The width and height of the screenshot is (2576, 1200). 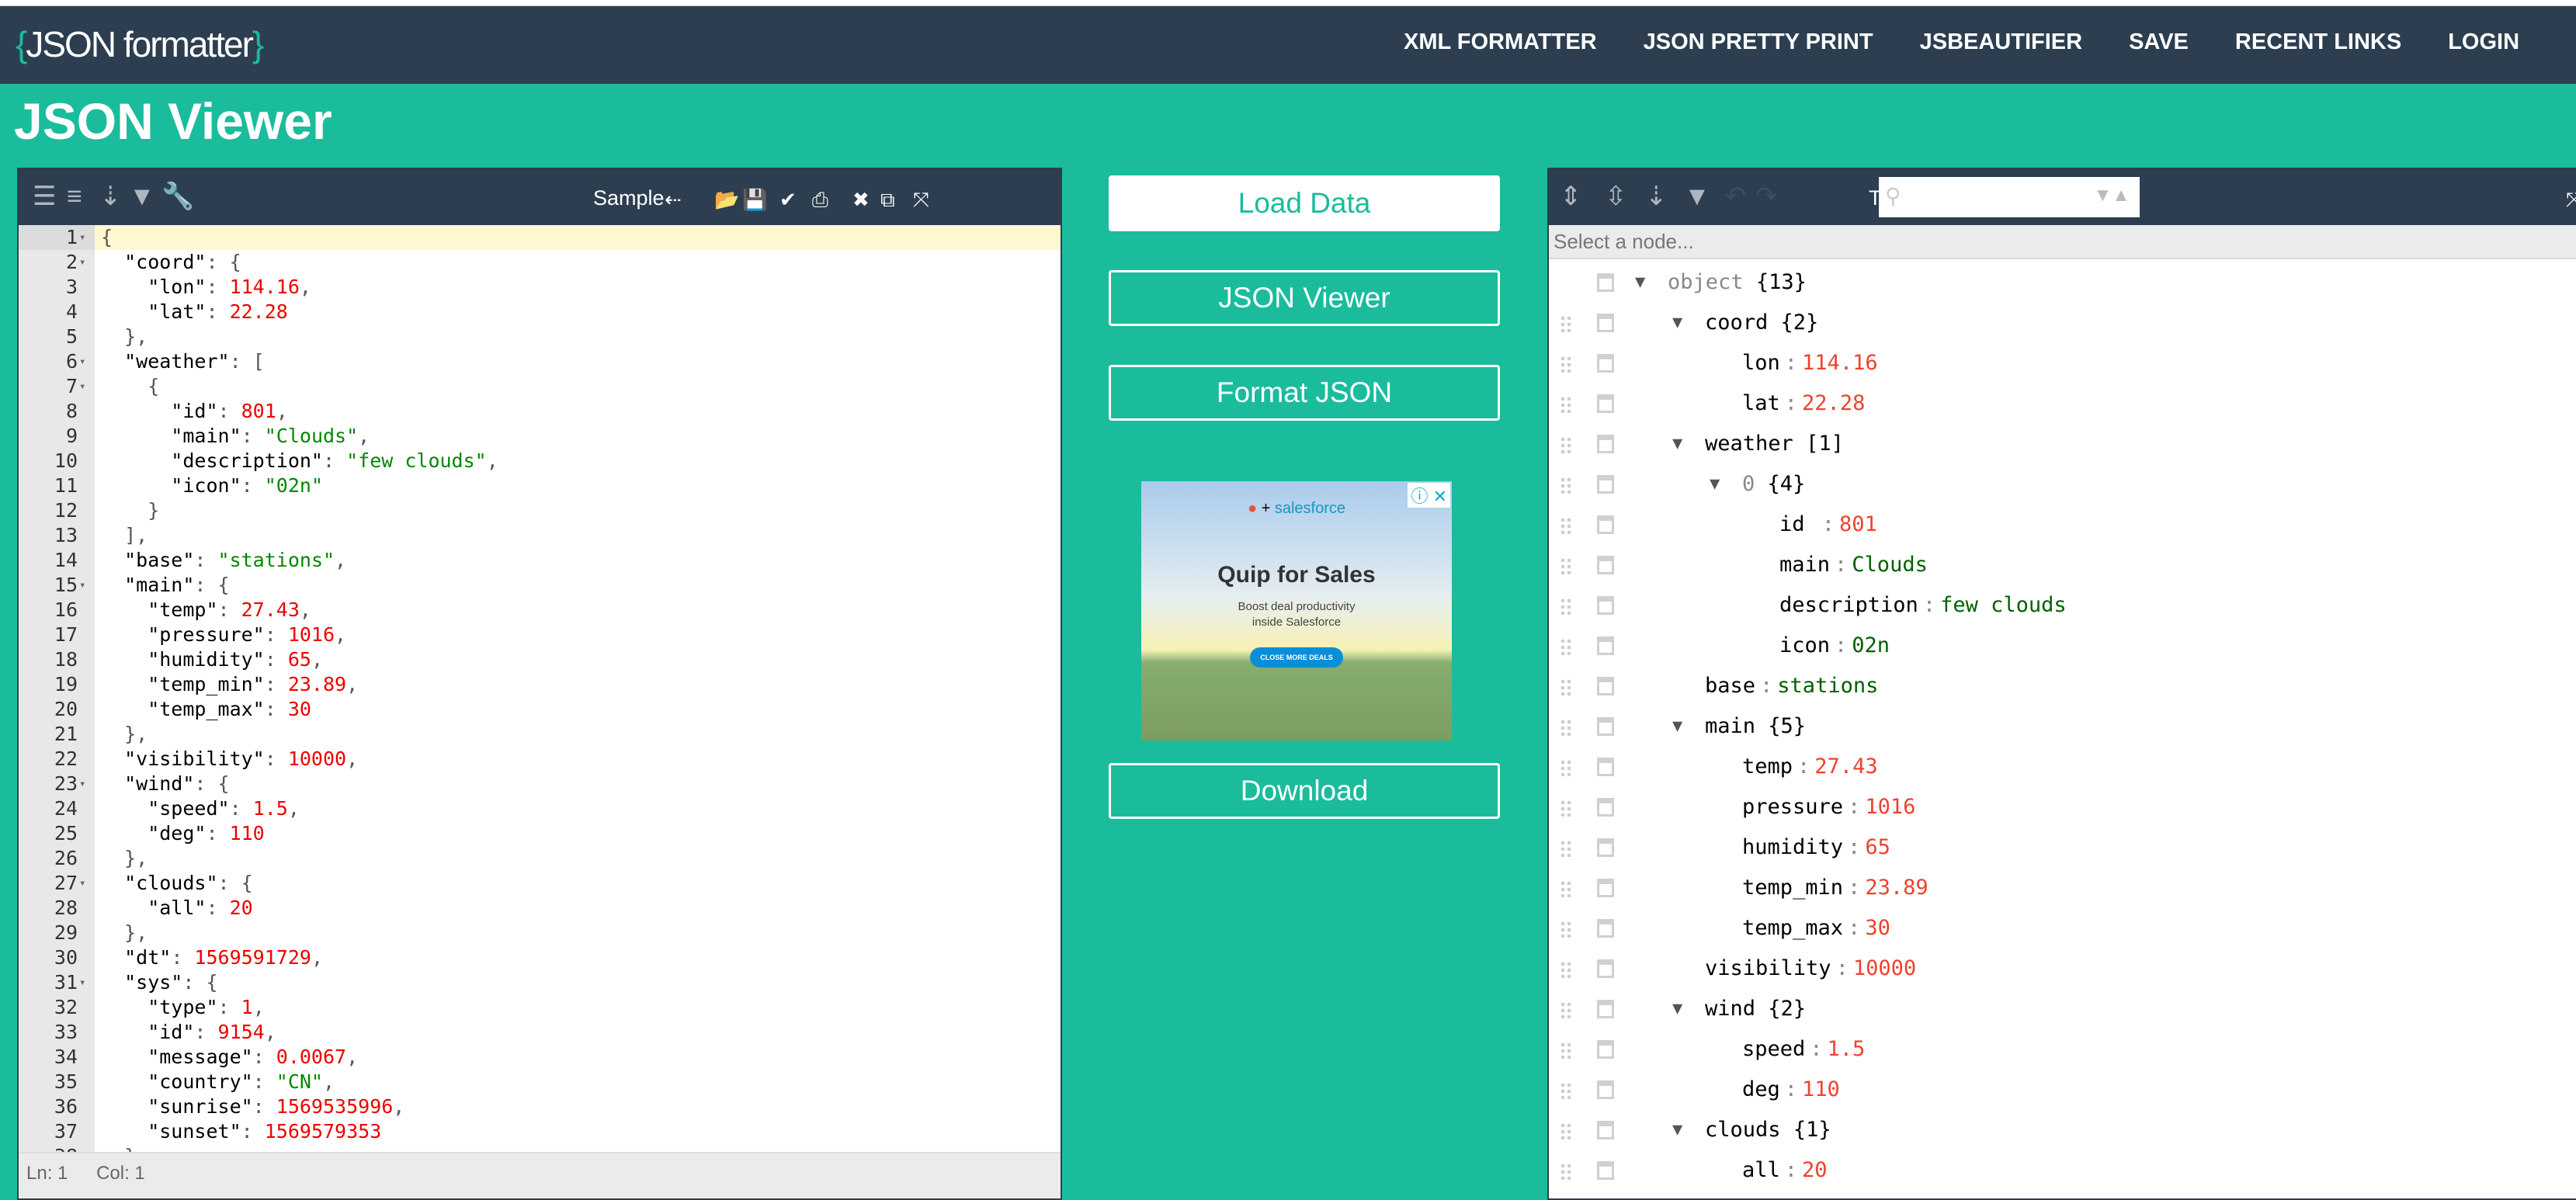 What do you see at coordinates (1304, 298) in the screenshot?
I see `json-viewer-button: JSON Viewer` at bounding box center [1304, 298].